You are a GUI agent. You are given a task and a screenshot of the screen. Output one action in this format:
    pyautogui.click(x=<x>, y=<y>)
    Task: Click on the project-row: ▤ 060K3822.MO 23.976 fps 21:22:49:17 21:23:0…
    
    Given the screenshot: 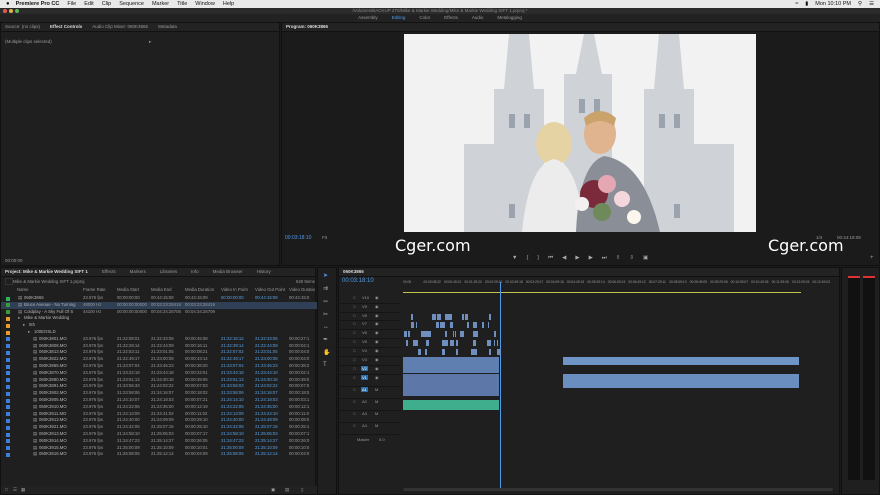 What is the action you would take?
    pyautogui.click(x=159, y=359)
    